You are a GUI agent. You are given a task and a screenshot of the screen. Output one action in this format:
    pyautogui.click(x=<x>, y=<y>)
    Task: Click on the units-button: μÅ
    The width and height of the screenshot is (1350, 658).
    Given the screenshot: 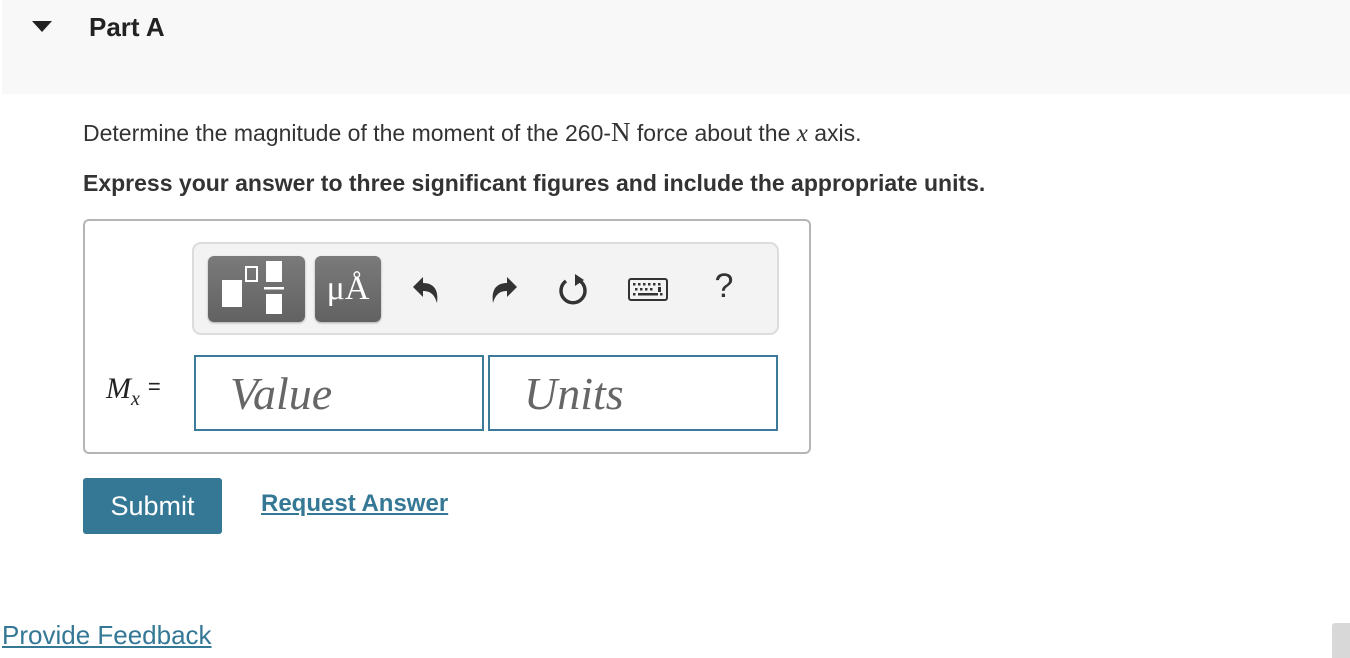 What is the action you would take?
    pyautogui.click(x=348, y=289)
    